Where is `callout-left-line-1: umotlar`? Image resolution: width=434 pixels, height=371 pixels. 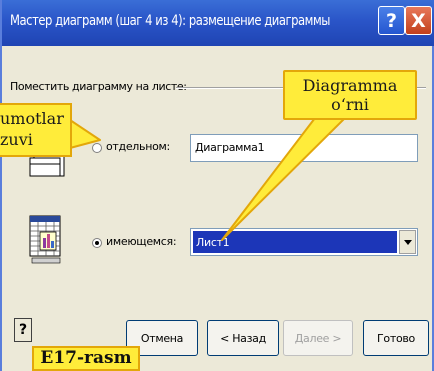 callout-left-line-1: umotlar is located at coordinates (32, 118).